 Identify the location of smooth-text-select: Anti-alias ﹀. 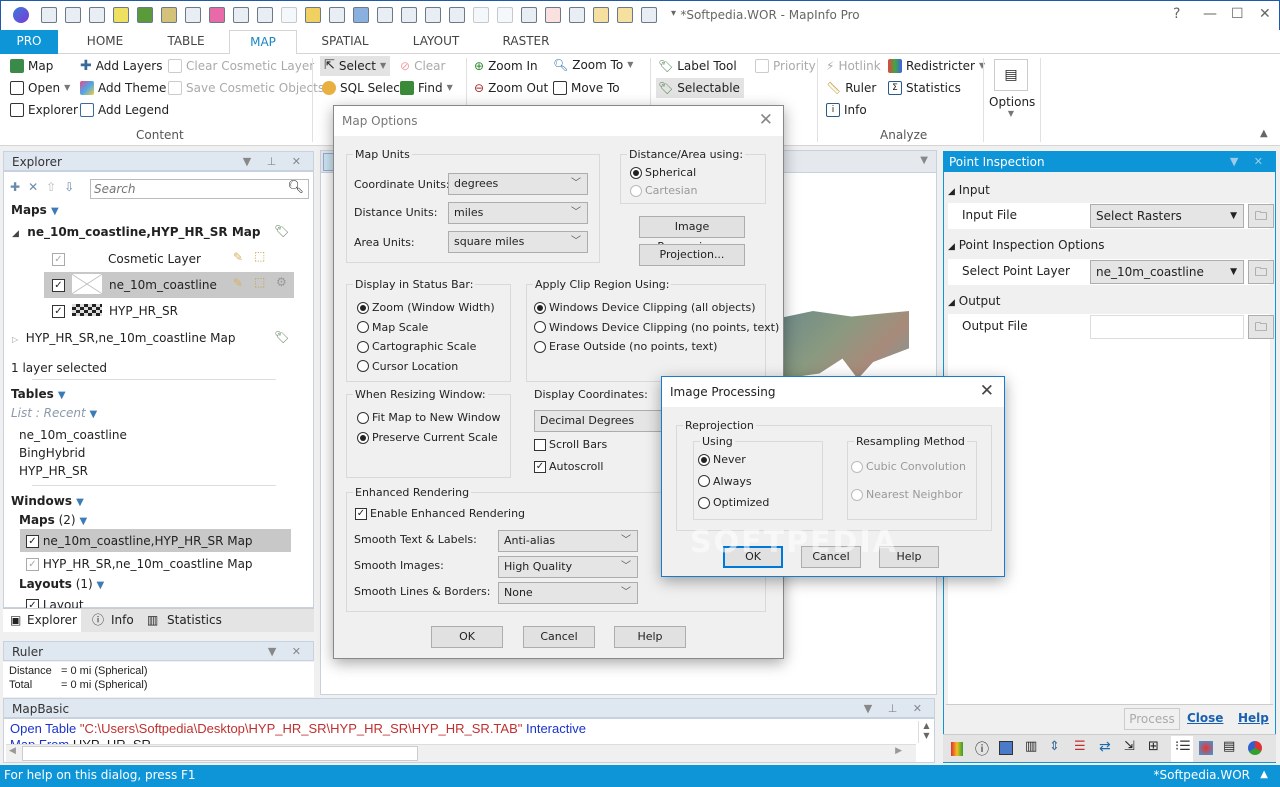
(568, 541).